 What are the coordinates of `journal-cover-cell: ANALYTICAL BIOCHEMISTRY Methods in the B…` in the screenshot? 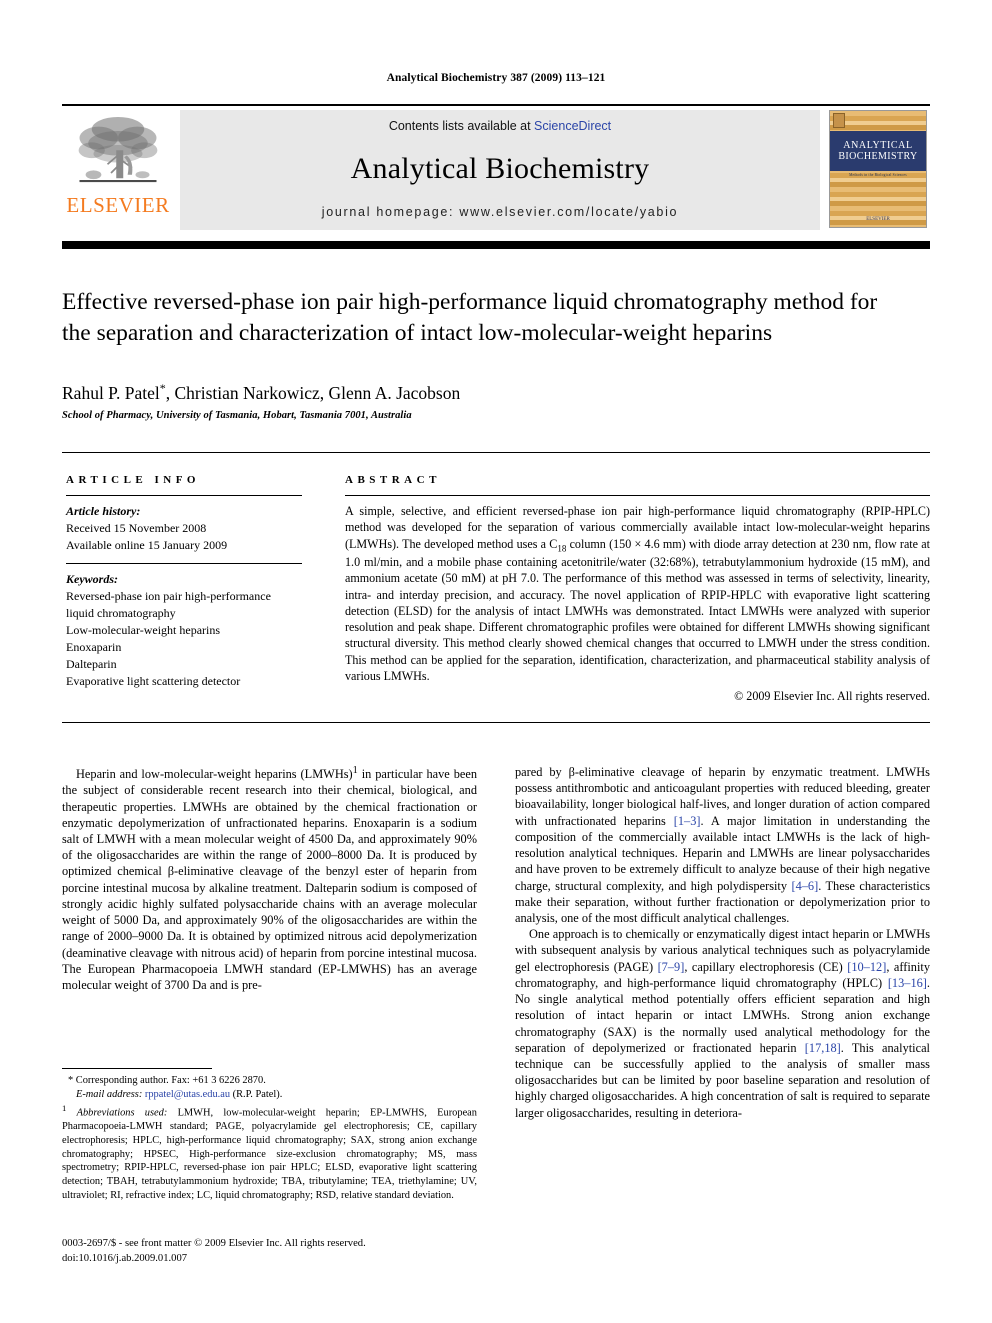 It's located at (878, 170).